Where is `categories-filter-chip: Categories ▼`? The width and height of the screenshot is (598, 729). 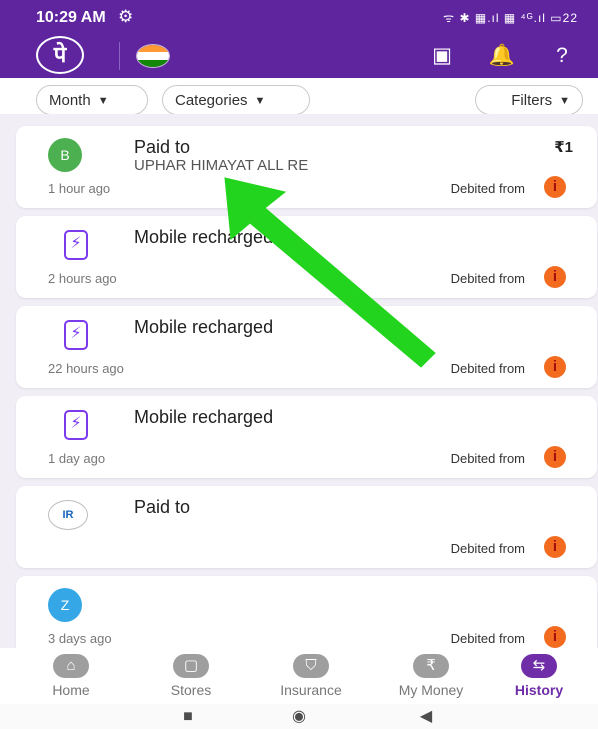 categories-filter-chip: Categories ▼ is located at coordinates (236, 100).